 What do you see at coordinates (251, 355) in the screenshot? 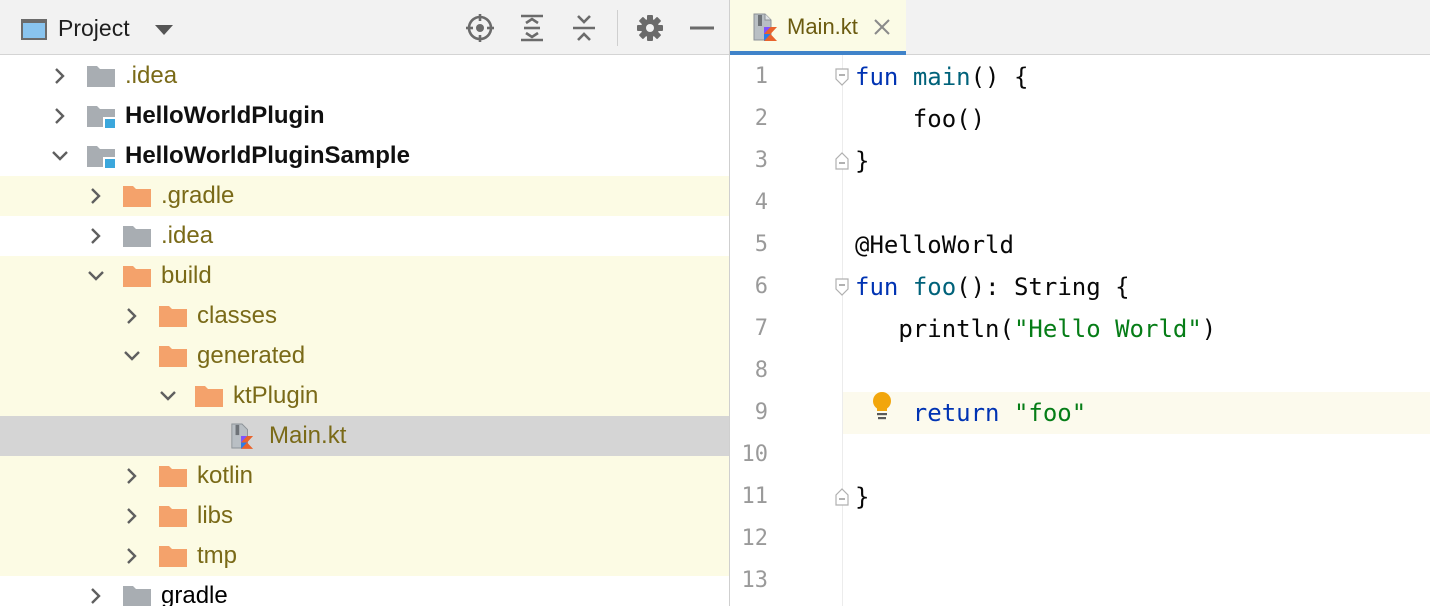
I see `tree-item-label: generated` at bounding box center [251, 355].